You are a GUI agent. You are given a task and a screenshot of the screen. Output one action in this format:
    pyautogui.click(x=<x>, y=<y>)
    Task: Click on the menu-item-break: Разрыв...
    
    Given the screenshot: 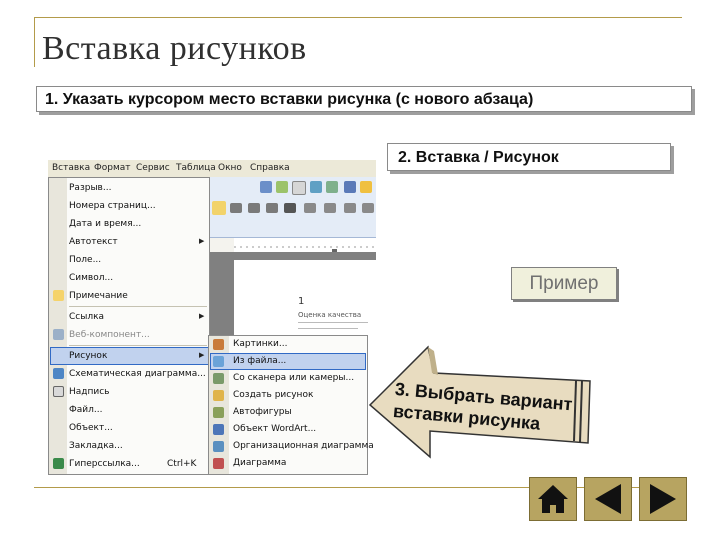 What is the action you would take?
    pyautogui.click(x=90, y=188)
    